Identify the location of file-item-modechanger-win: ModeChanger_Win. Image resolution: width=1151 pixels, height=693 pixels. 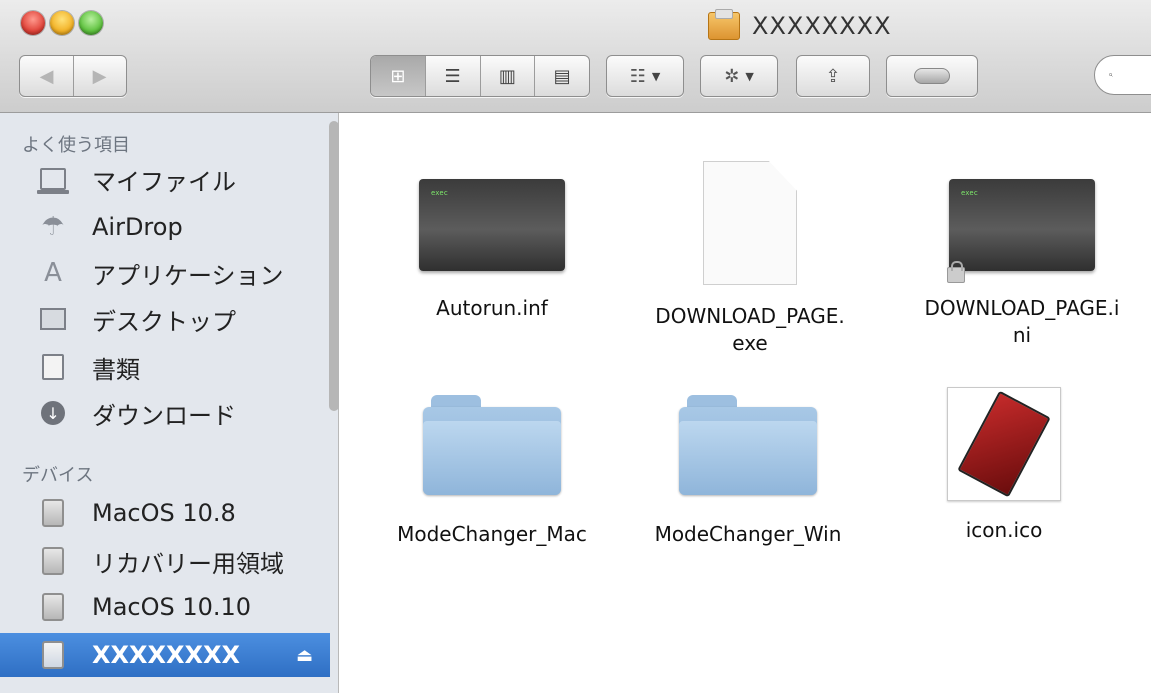
(748, 471).